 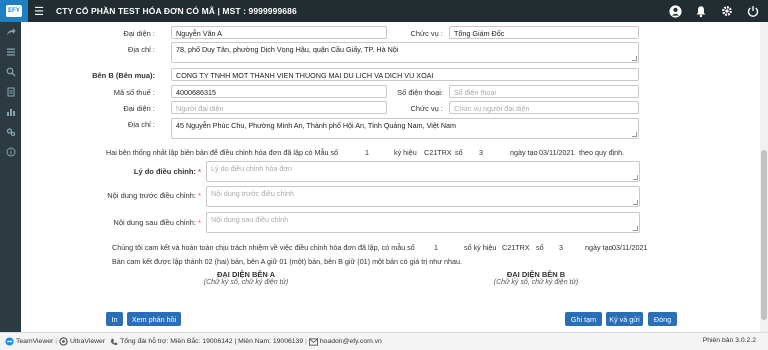 What do you see at coordinates (459, 152) in the screenshot?
I see `agreement-no-label: số` at bounding box center [459, 152].